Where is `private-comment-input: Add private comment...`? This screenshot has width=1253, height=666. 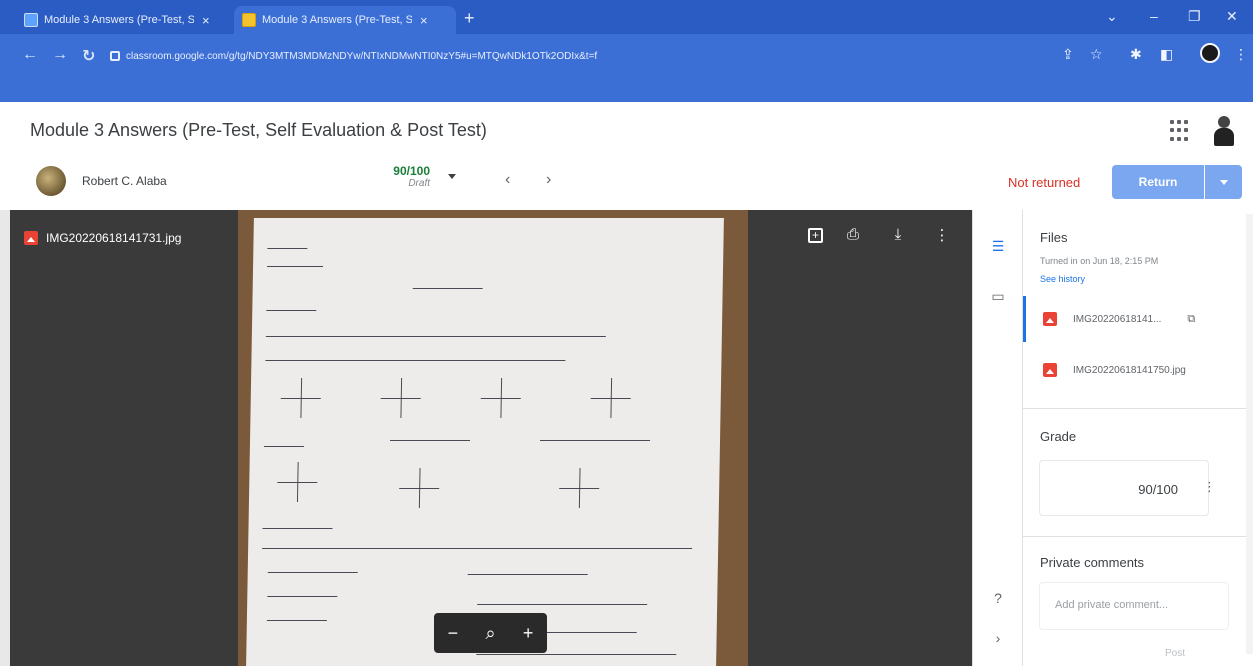
private-comment-input: Add private comment... is located at coordinates (1134, 606).